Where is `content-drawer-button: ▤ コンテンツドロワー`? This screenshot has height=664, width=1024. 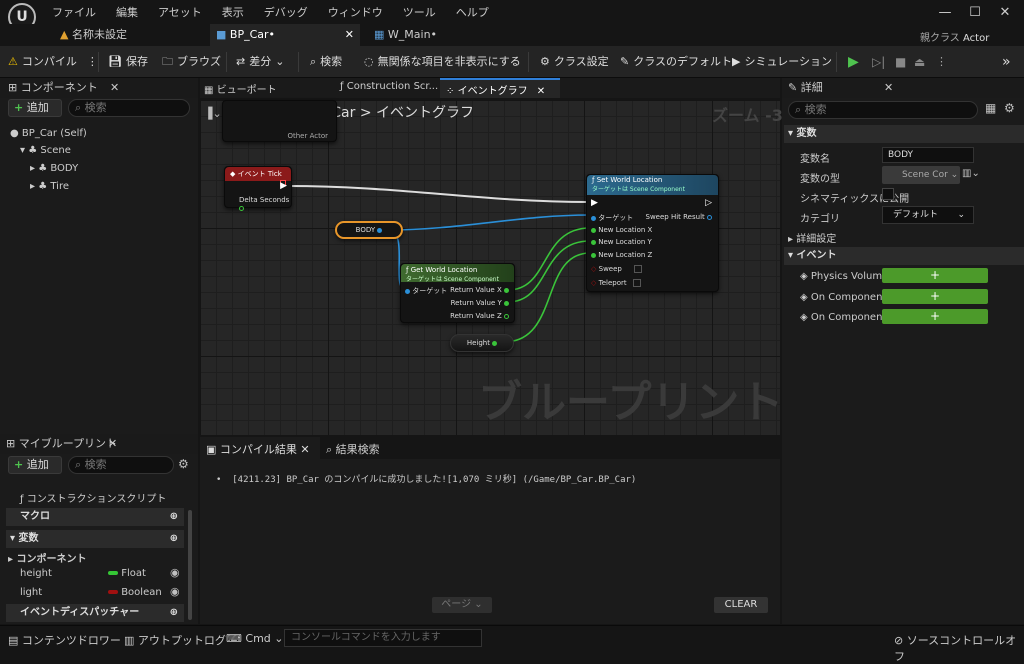 content-drawer-button: ▤ コンテンツドロワー is located at coordinates (64, 640).